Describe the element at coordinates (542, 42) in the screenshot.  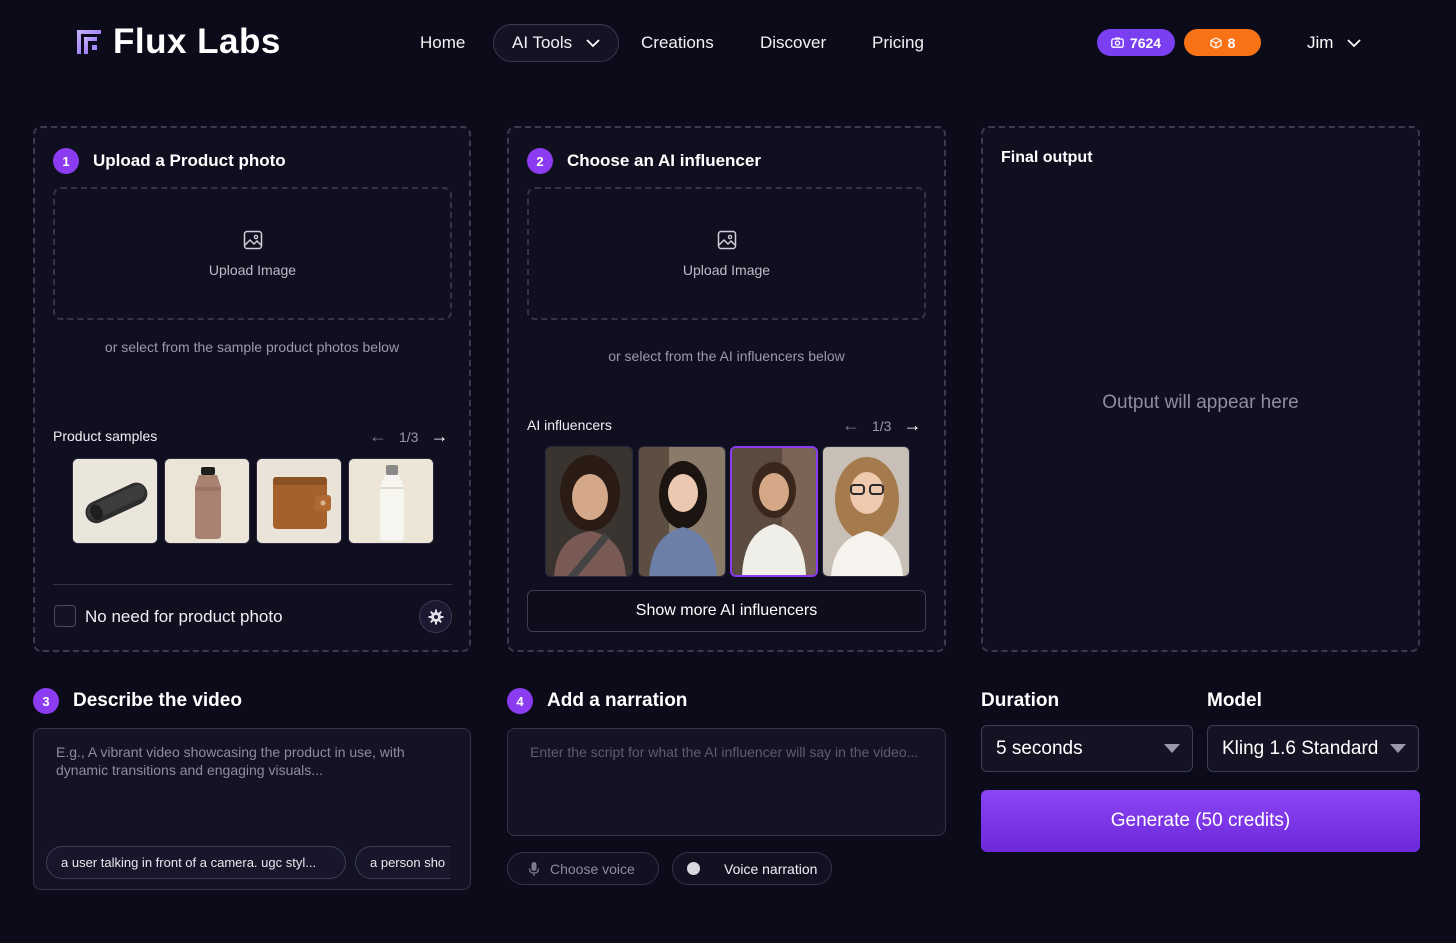
I see `nav-ai-tools-label: AI Tools` at that location.